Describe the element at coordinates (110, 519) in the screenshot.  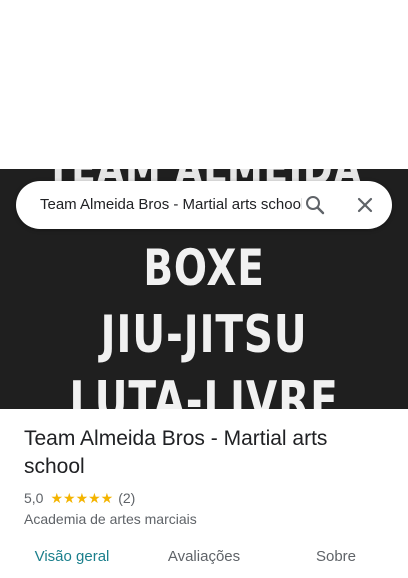
I see `place-category: Academia de artes marciais` at that location.